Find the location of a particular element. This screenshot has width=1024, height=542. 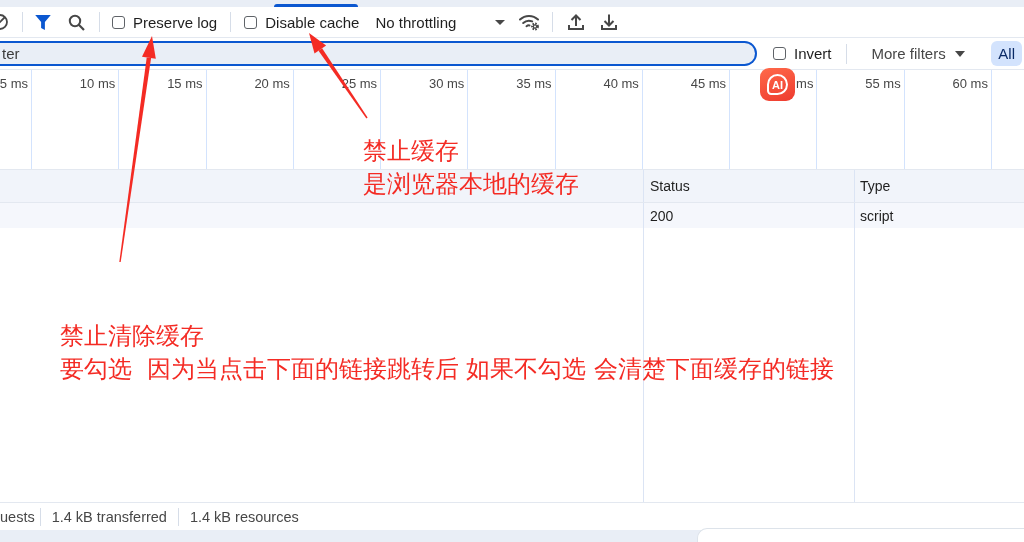

more-filters-dropdown: More filters is located at coordinates (918, 53).